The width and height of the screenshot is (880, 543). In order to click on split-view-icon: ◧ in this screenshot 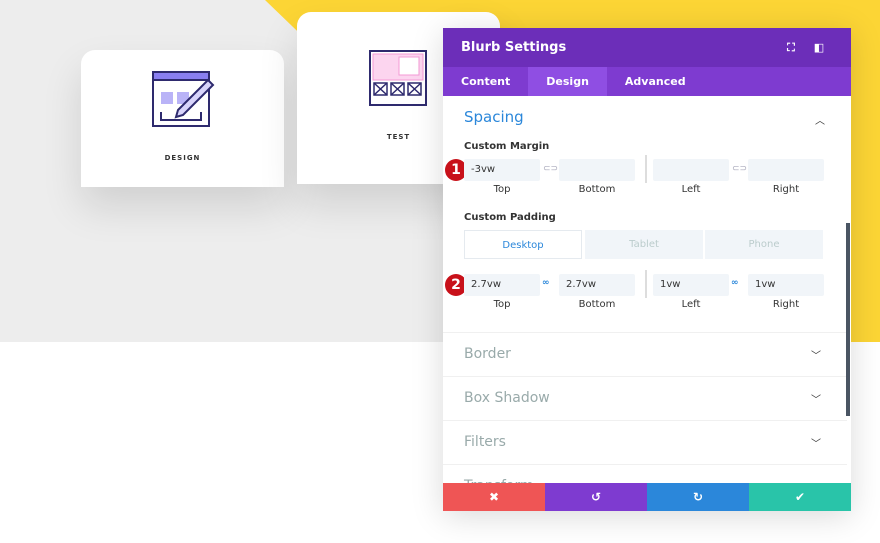, I will do `click(819, 47)`.